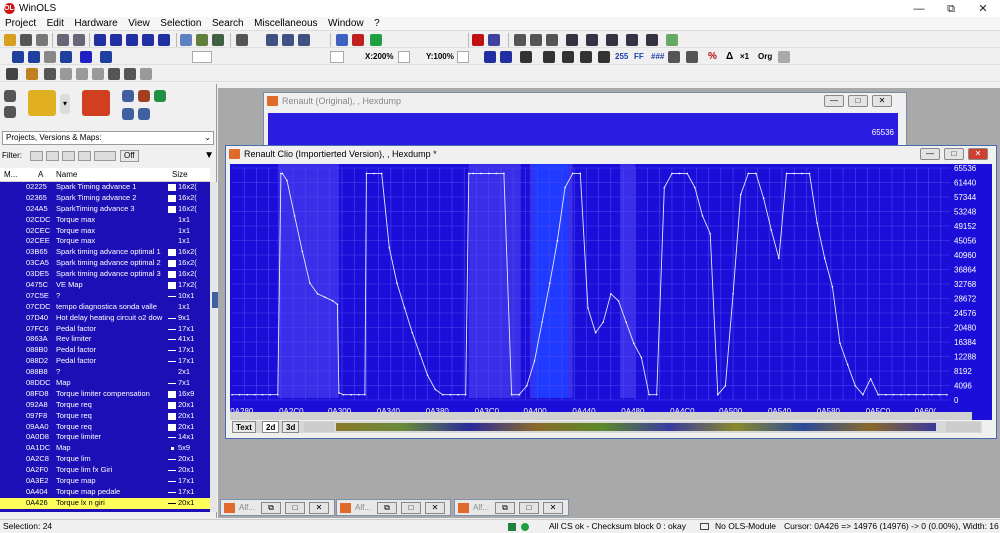 Image resolution: width=1000 pixels, height=533 pixels. What do you see at coordinates (180, 23) in the screenshot?
I see `menu-selection: Selection` at bounding box center [180, 23].